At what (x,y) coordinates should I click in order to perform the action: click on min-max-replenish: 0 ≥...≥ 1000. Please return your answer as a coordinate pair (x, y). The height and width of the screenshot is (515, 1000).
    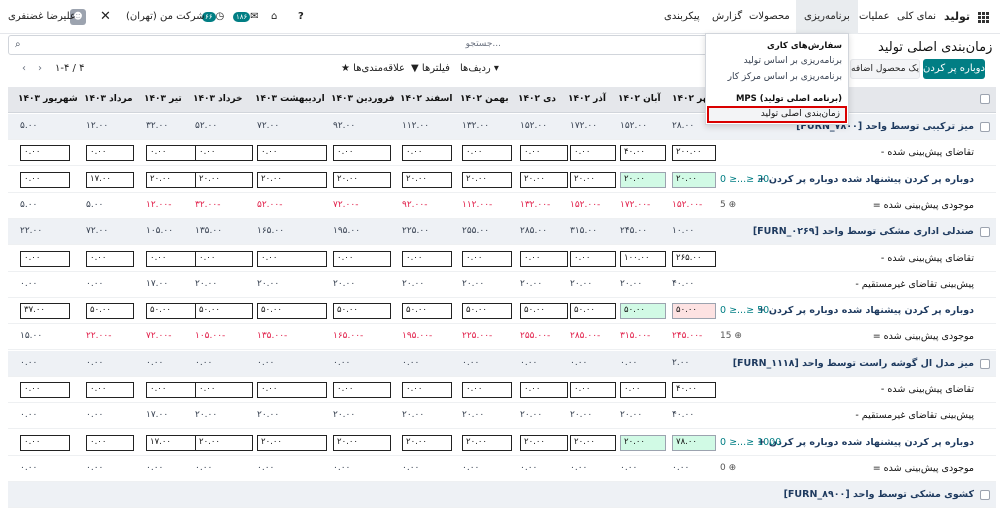
    Looking at the image, I should click on (750, 442).